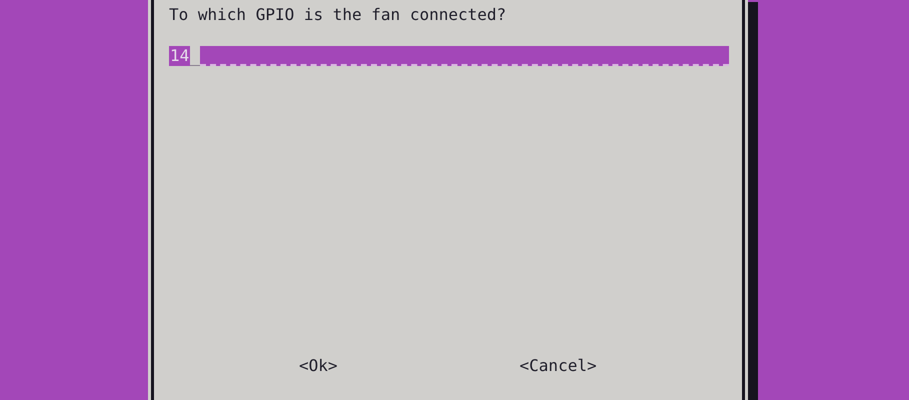 This screenshot has width=909, height=400. What do you see at coordinates (318, 365) in the screenshot?
I see `ok-button: <Ok>` at bounding box center [318, 365].